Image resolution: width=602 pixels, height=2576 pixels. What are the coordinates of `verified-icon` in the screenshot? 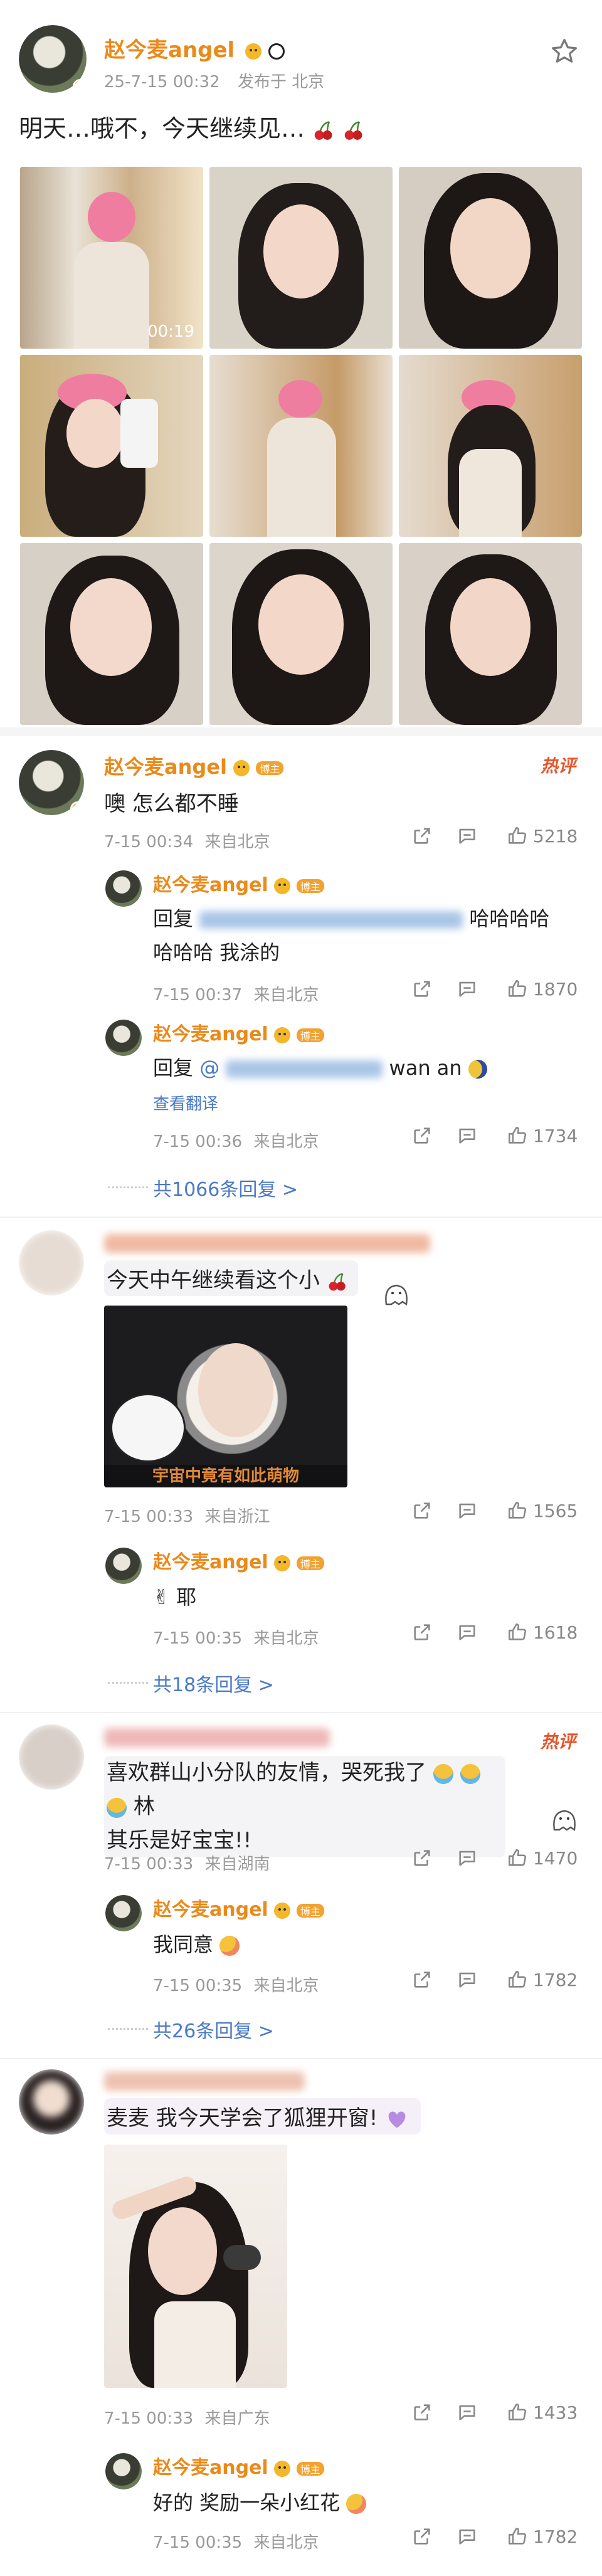 It's located at (80, 86).